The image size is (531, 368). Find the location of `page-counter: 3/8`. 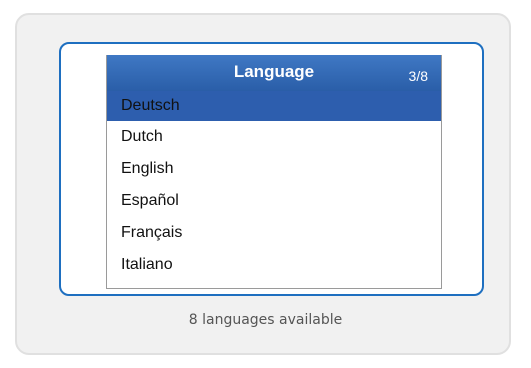

page-counter: 3/8 is located at coordinates (418, 76).